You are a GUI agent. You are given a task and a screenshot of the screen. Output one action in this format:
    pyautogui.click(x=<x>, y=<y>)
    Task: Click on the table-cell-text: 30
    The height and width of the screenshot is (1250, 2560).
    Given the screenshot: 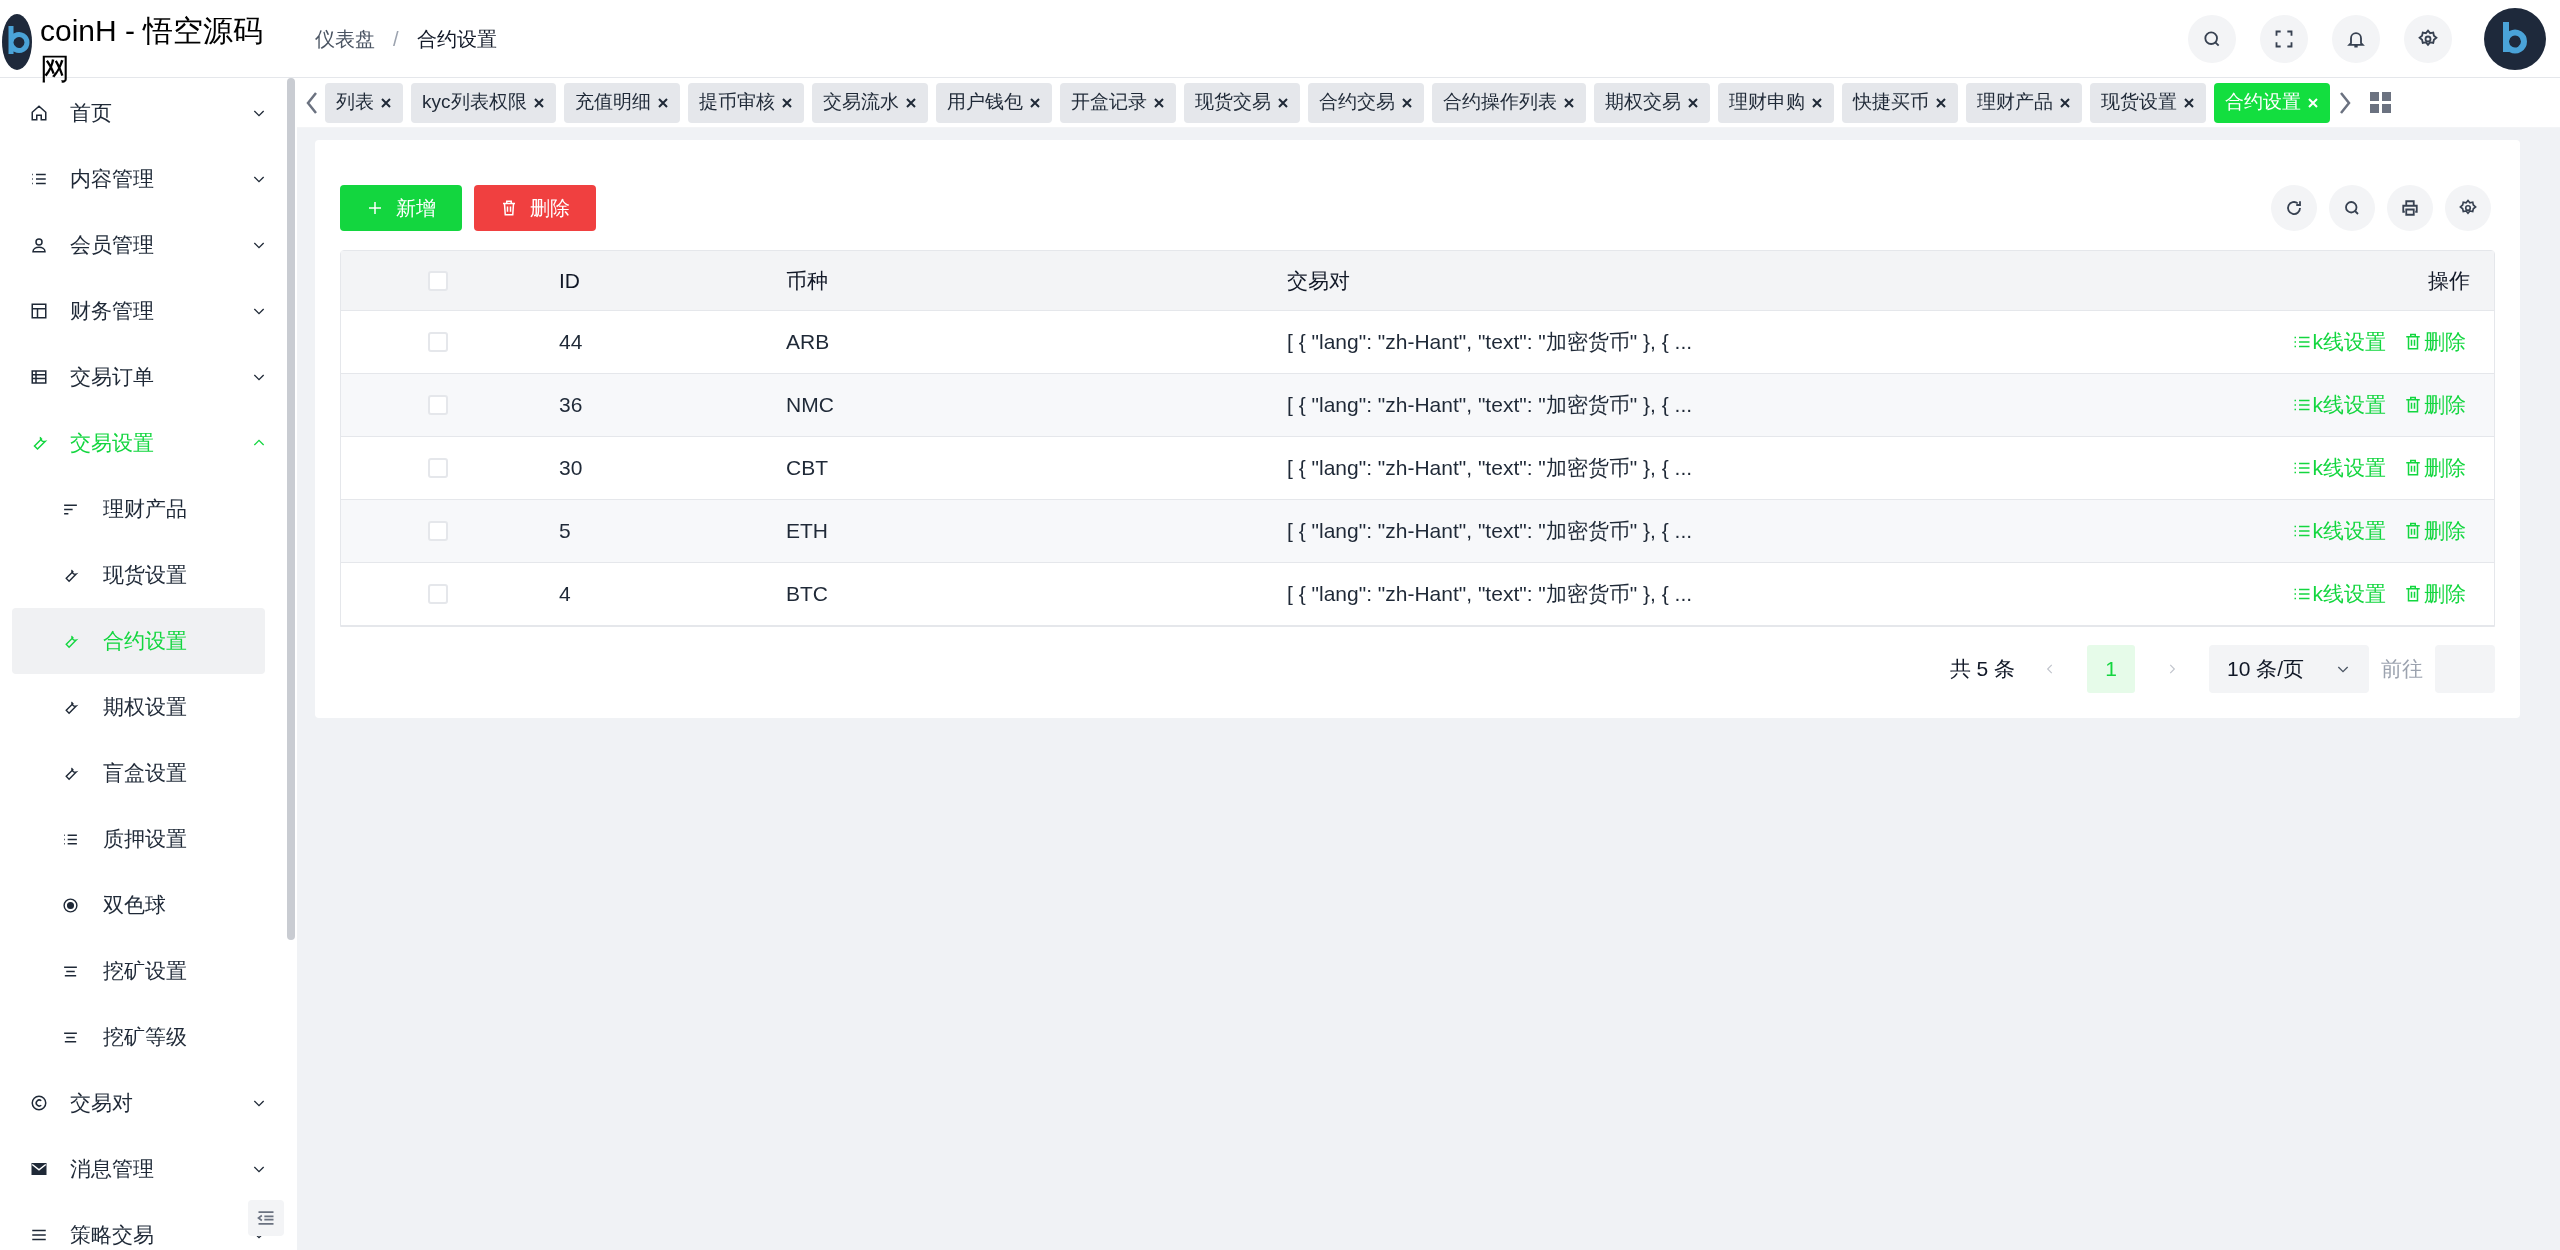 What is the action you would take?
    pyautogui.click(x=571, y=468)
    